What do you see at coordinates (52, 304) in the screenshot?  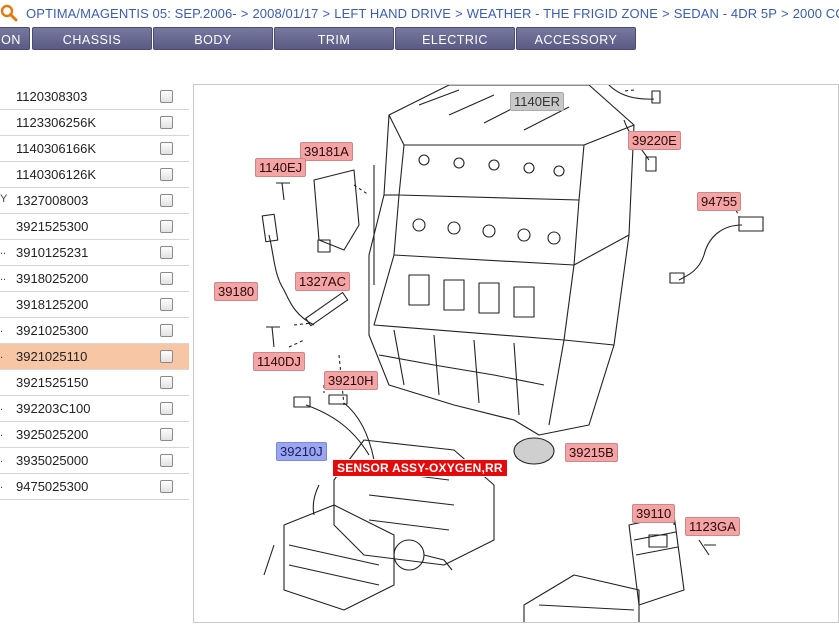 I see `part-number: 3918125200` at bounding box center [52, 304].